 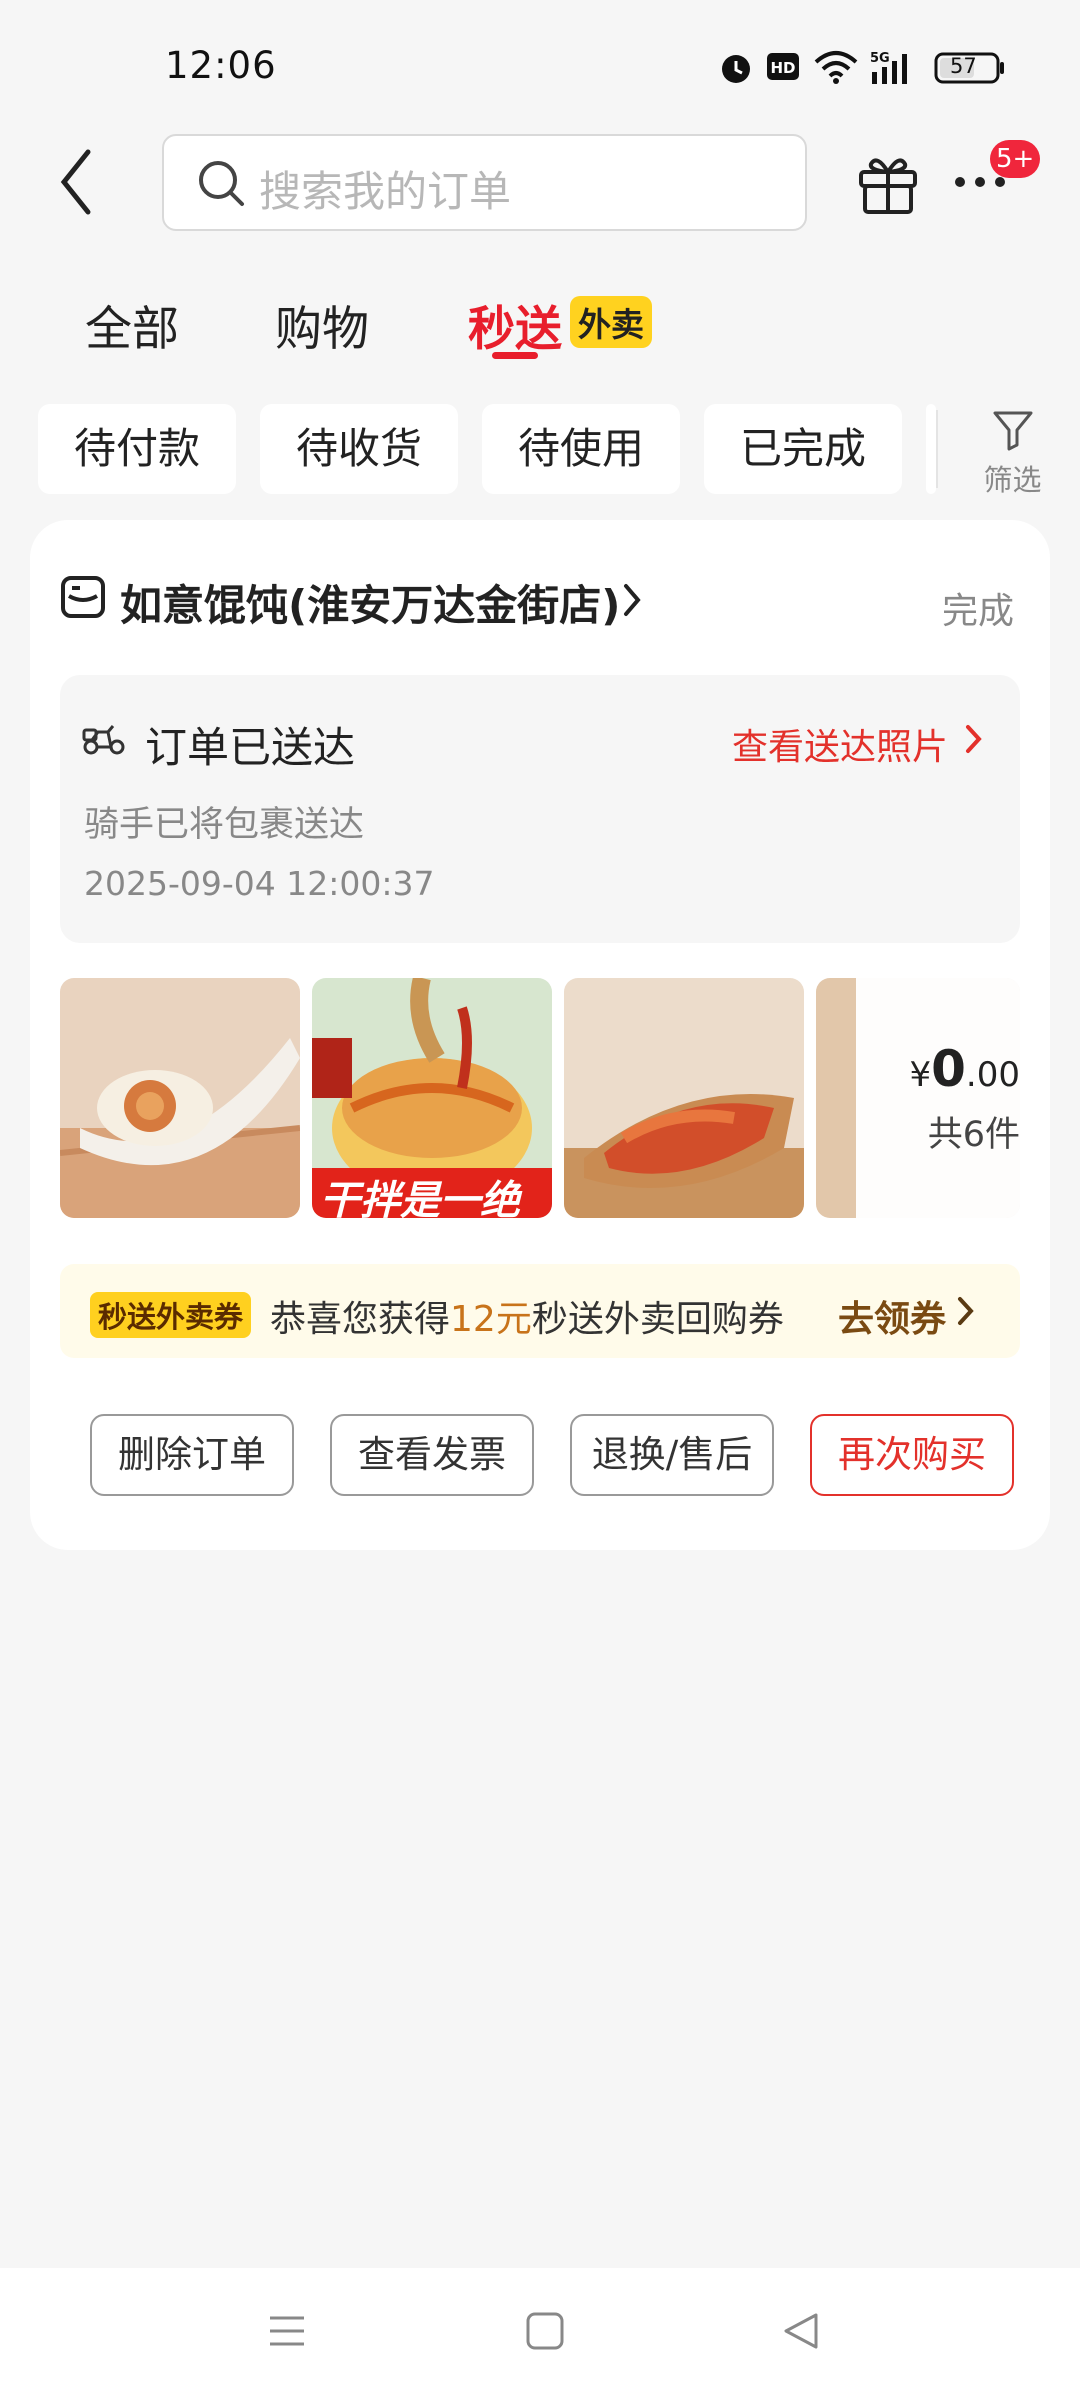 I want to click on tab-flash-delivery: 秒送, so click(x=515, y=324).